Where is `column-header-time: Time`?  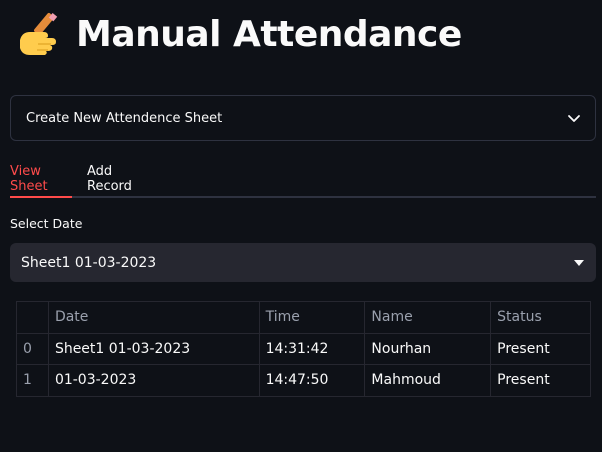
column-header-time: Time is located at coordinates (312, 317).